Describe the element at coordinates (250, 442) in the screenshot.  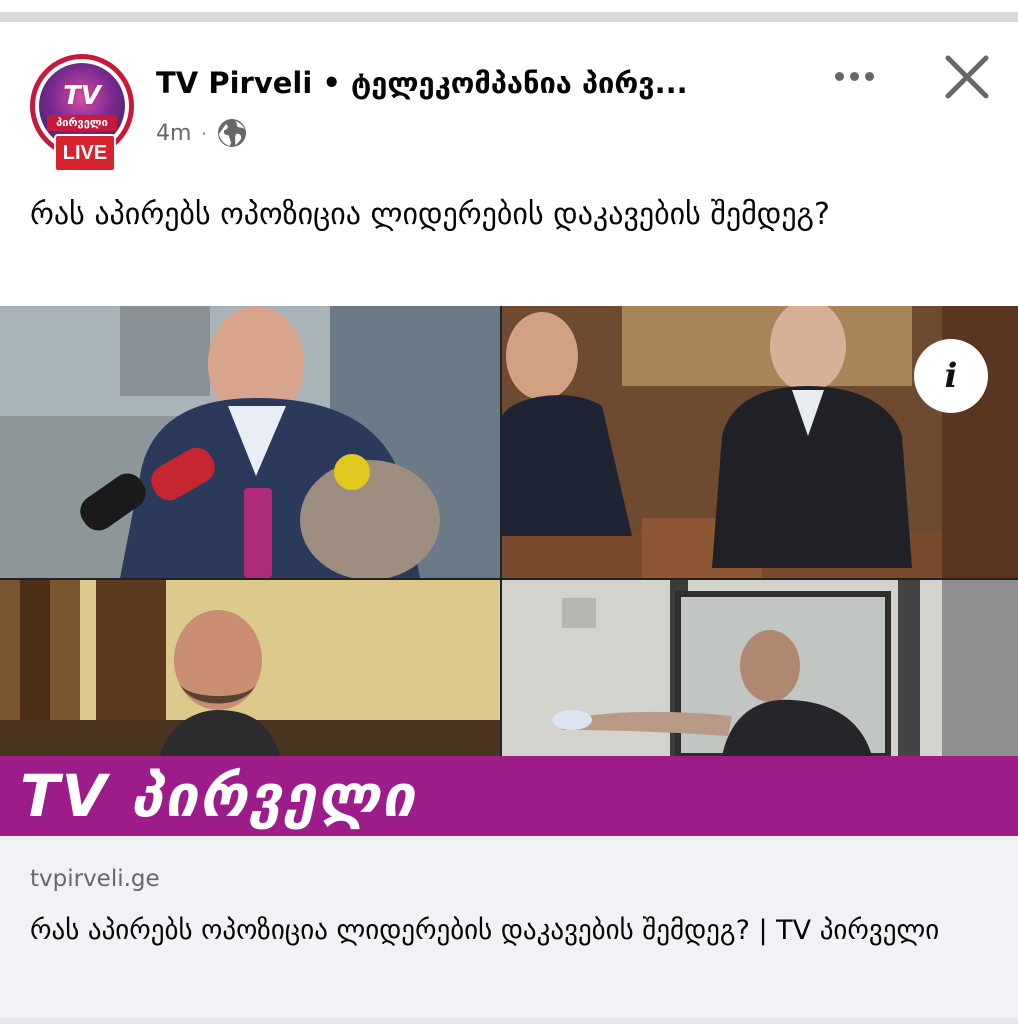
I see `photo-press-conference` at that location.